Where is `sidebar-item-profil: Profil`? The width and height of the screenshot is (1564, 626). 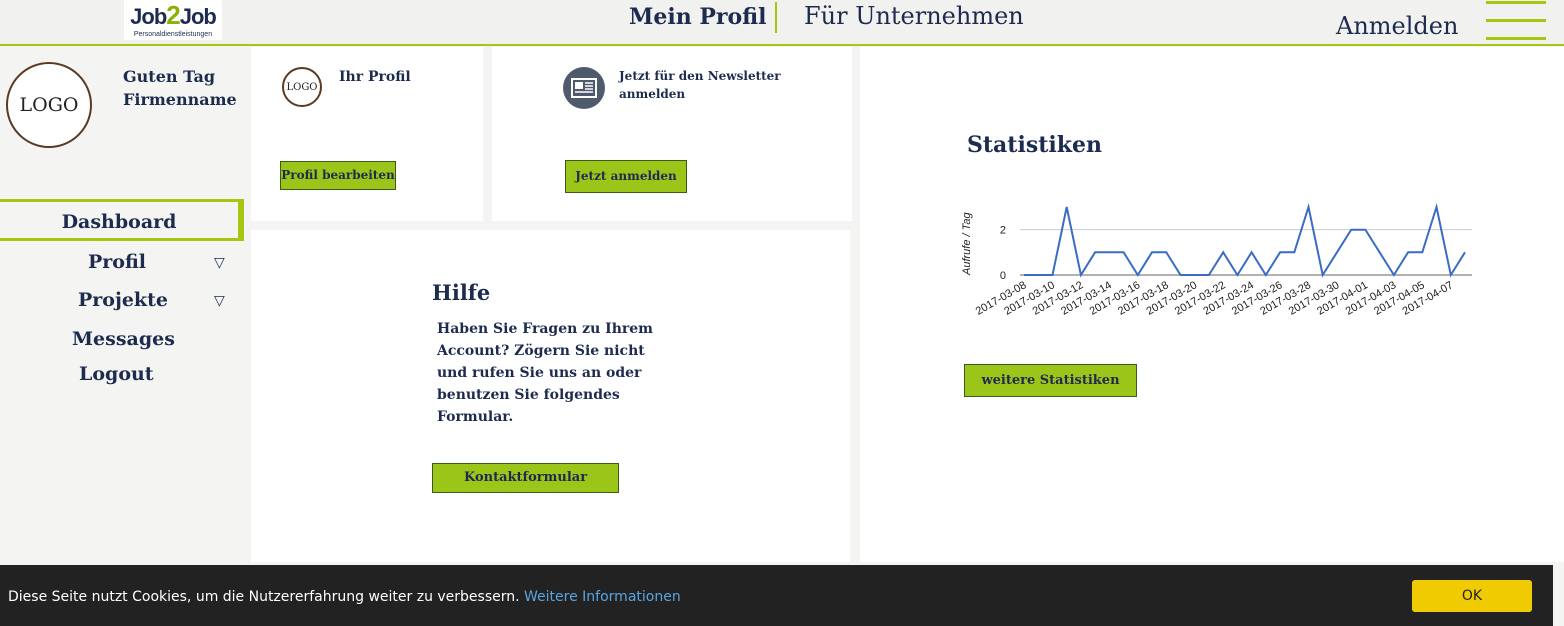 sidebar-item-profil: Profil is located at coordinates (117, 262).